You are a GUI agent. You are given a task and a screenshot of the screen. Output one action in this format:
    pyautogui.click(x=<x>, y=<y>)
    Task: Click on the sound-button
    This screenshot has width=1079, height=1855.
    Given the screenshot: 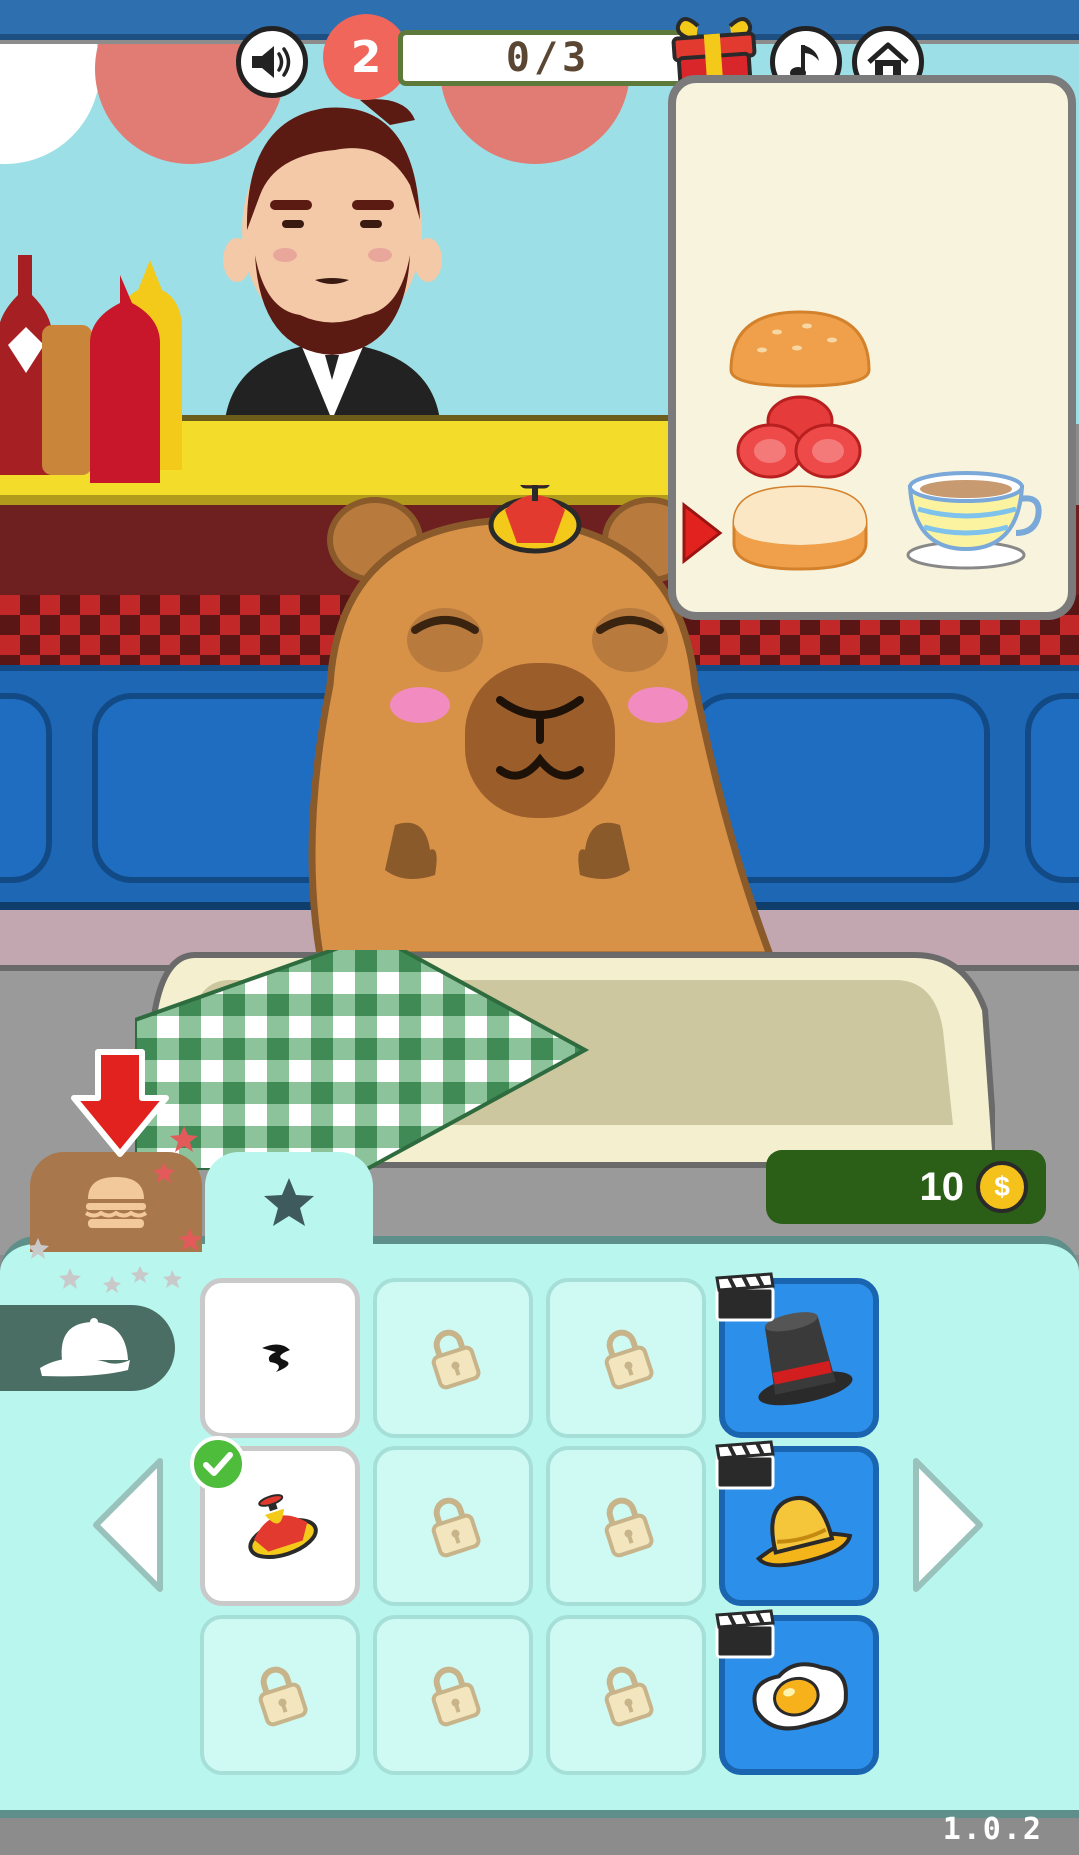 What is the action you would take?
    pyautogui.click(x=272, y=62)
    